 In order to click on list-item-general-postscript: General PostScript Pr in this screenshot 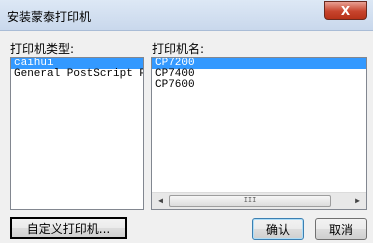, I will do `click(77, 74)`.